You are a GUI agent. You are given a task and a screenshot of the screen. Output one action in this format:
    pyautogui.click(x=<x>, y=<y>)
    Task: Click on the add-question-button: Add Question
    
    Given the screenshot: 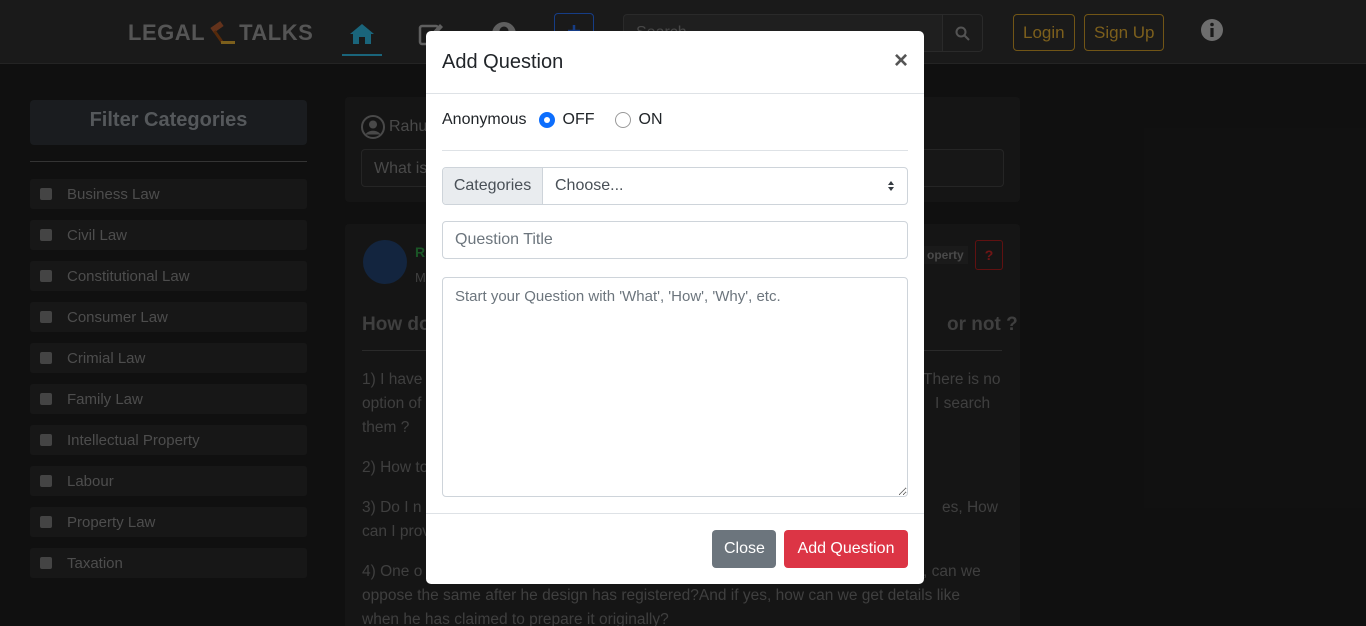 What is the action you would take?
    pyautogui.click(x=846, y=549)
    